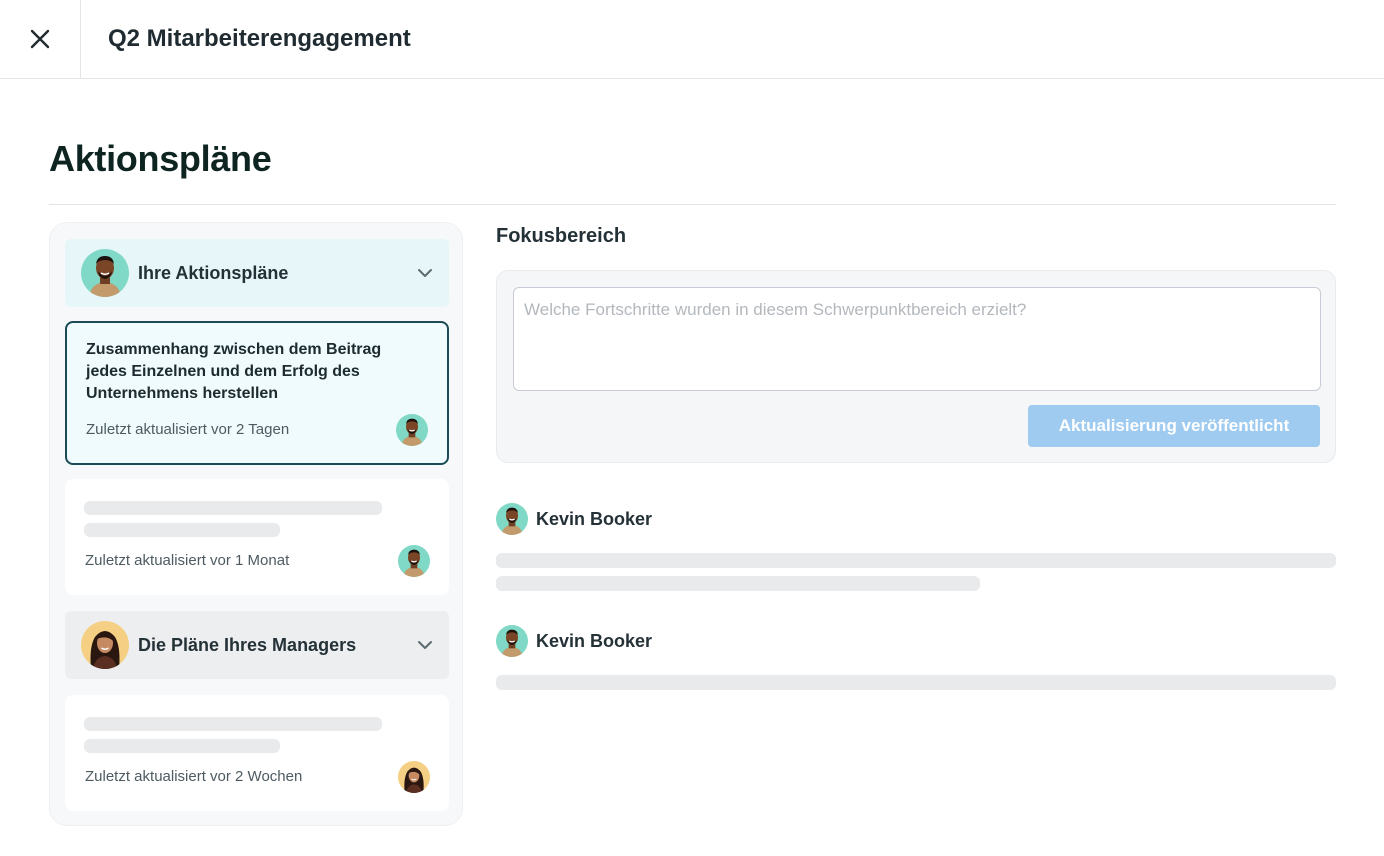 This screenshot has height=856, width=1384. I want to click on progress-input, so click(917, 339).